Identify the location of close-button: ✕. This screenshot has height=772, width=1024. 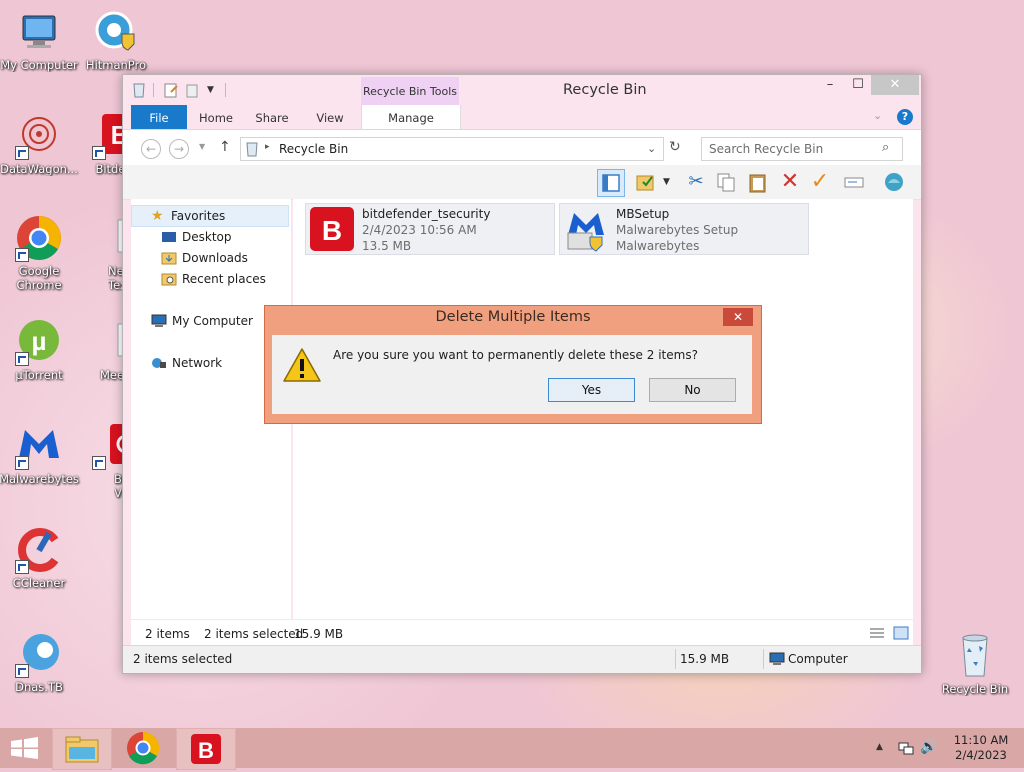
(895, 85).